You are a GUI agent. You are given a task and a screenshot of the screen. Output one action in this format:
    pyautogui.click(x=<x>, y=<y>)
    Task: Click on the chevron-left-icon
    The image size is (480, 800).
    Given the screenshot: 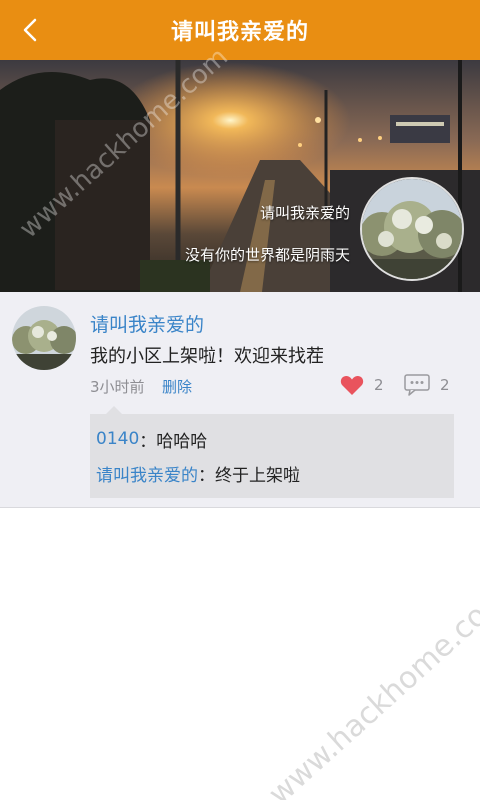 What is the action you would take?
    pyautogui.click(x=30, y=30)
    